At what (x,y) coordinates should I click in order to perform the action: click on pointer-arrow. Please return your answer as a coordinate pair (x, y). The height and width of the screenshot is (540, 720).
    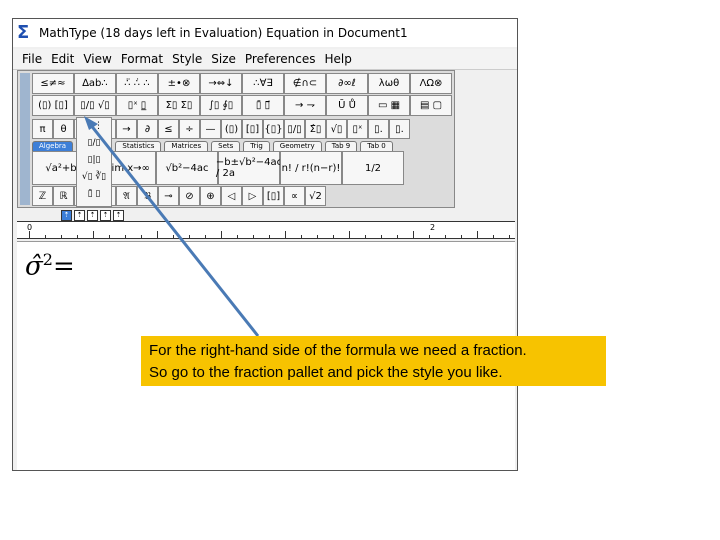
    Looking at the image, I should click on (172, 226).